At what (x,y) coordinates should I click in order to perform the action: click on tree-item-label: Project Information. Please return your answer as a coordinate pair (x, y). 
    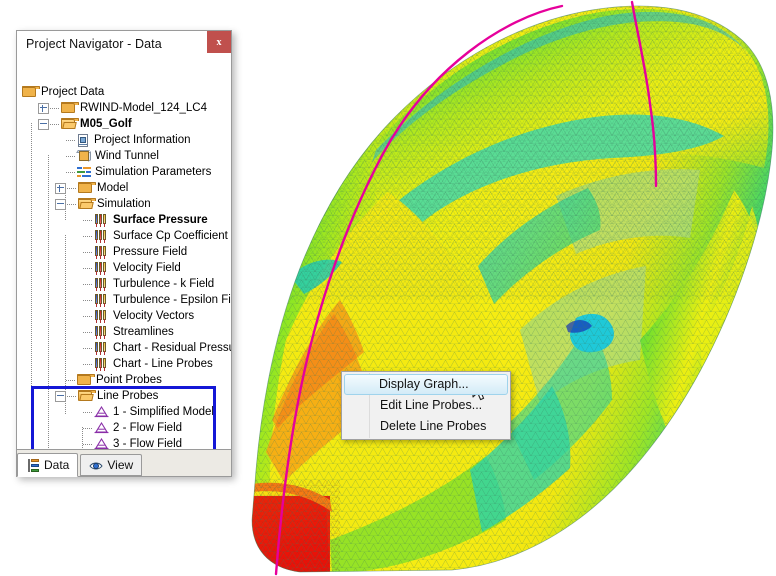
    Looking at the image, I should click on (142, 140).